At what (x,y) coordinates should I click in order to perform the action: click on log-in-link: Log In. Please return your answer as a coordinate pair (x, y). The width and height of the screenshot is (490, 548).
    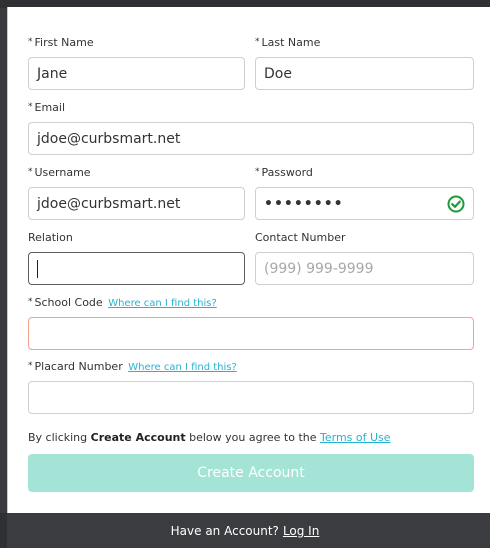
    Looking at the image, I should click on (301, 531).